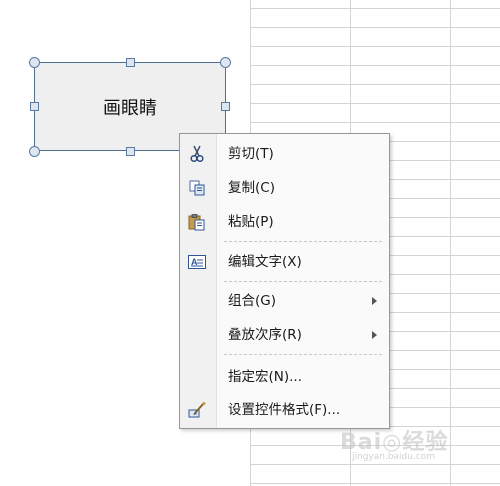  I want to click on watermark-url: jingyan.baidu.com, so click(394, 457).